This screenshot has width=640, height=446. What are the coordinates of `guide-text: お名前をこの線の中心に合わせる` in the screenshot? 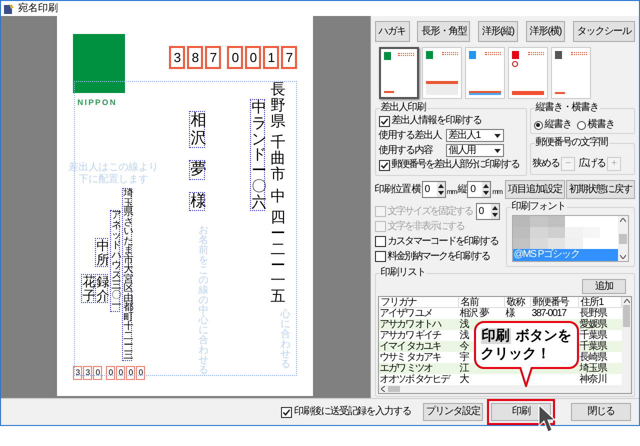 It's located at (203, 301).